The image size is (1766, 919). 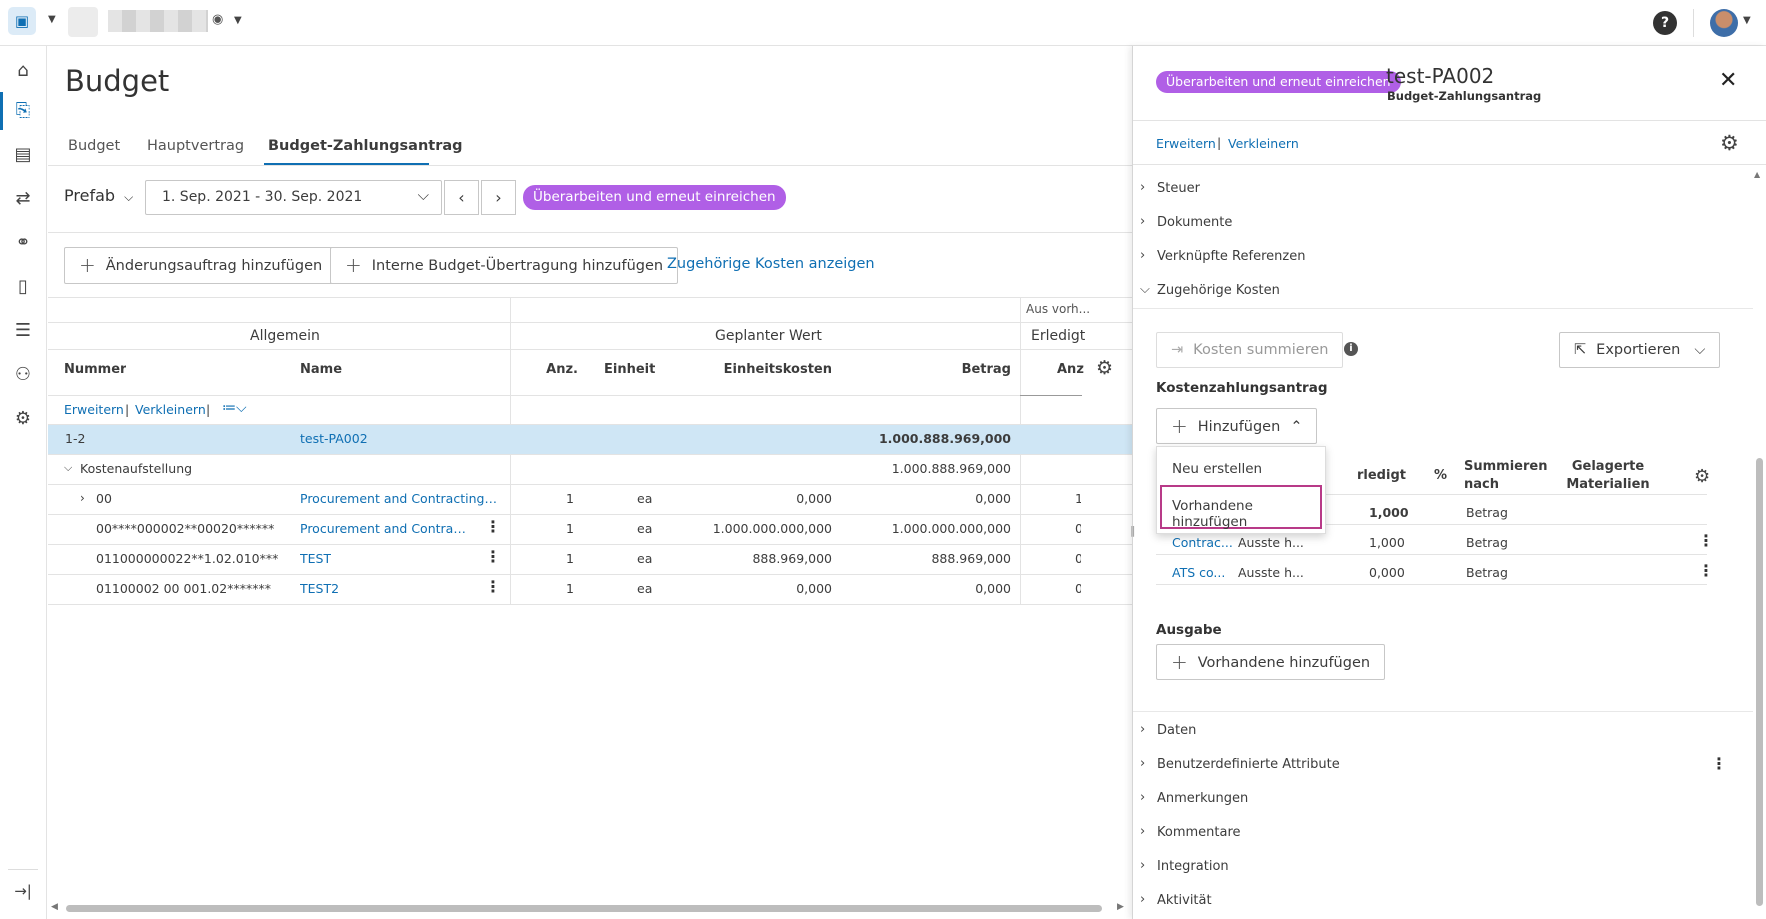 What do you see at coordinates (554, 369) in the screenshot?
I see `col-header-anz: Anz.` at bounding box center [554, 369].